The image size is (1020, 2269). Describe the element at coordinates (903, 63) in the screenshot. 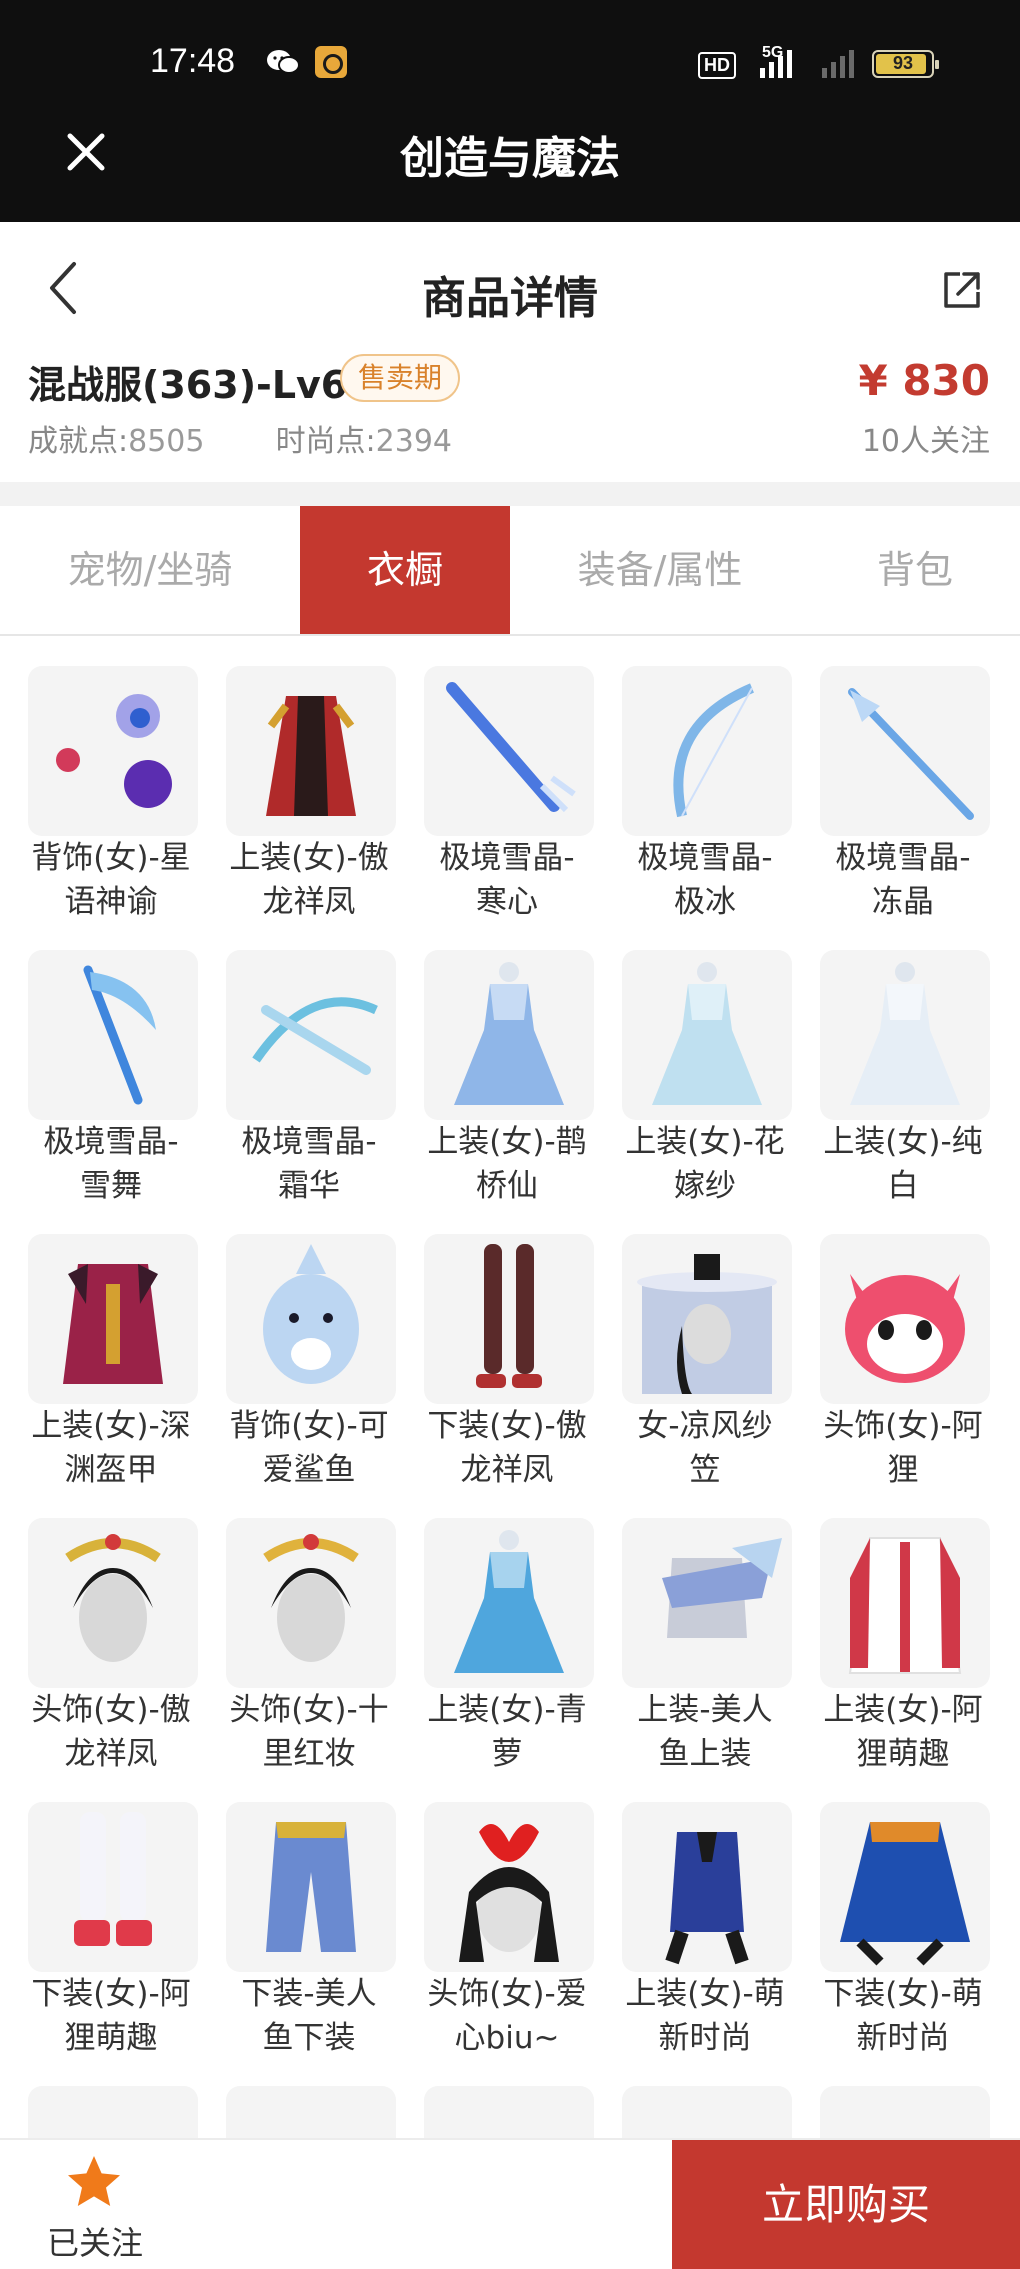

I see `battery-level: 93` at that location.